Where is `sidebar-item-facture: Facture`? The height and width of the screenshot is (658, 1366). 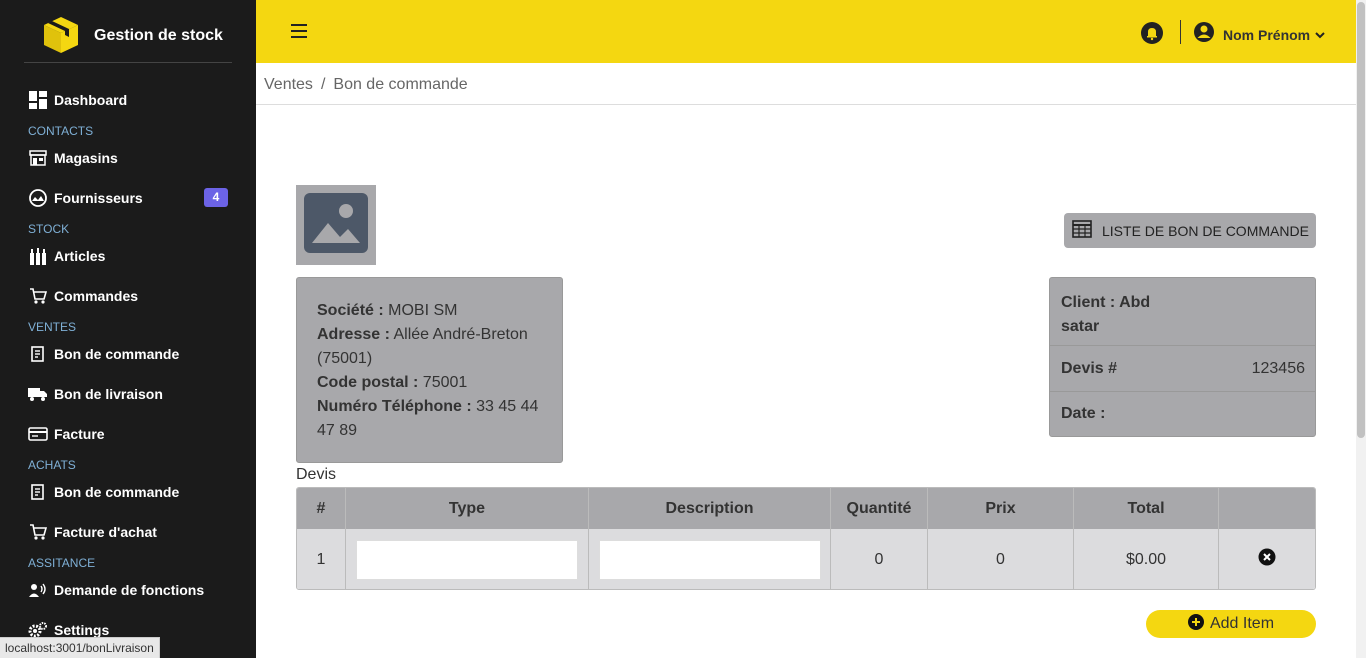 sidebar-item-facture: Facture is located at coordinates (66, 434).